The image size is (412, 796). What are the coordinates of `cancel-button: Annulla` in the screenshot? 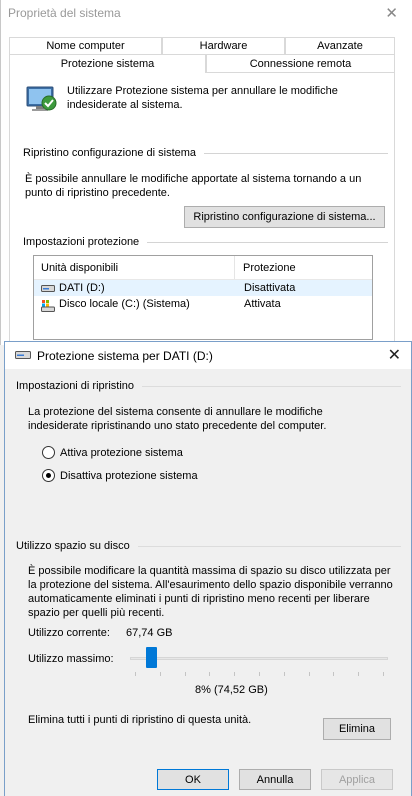 It's located at (275, 779).